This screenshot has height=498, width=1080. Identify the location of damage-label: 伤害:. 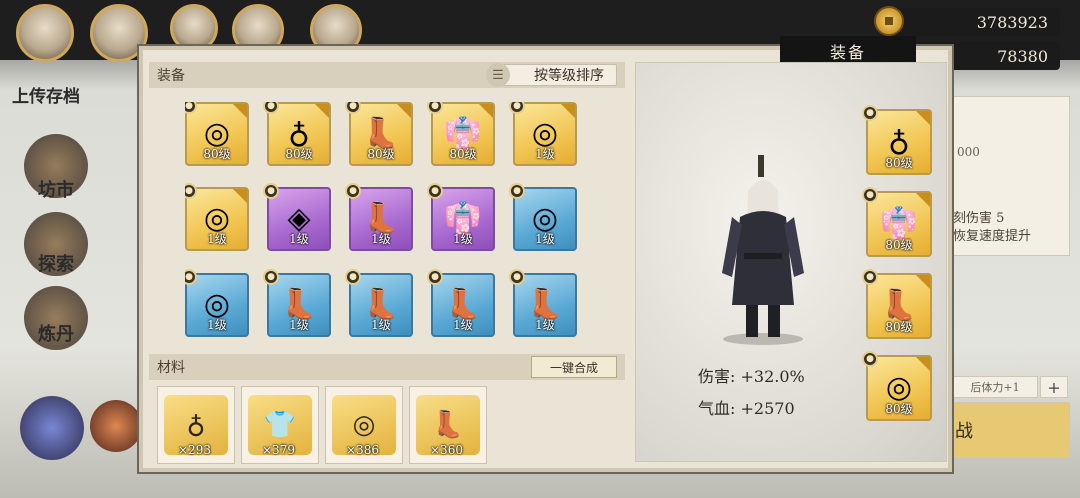
(717, 376).